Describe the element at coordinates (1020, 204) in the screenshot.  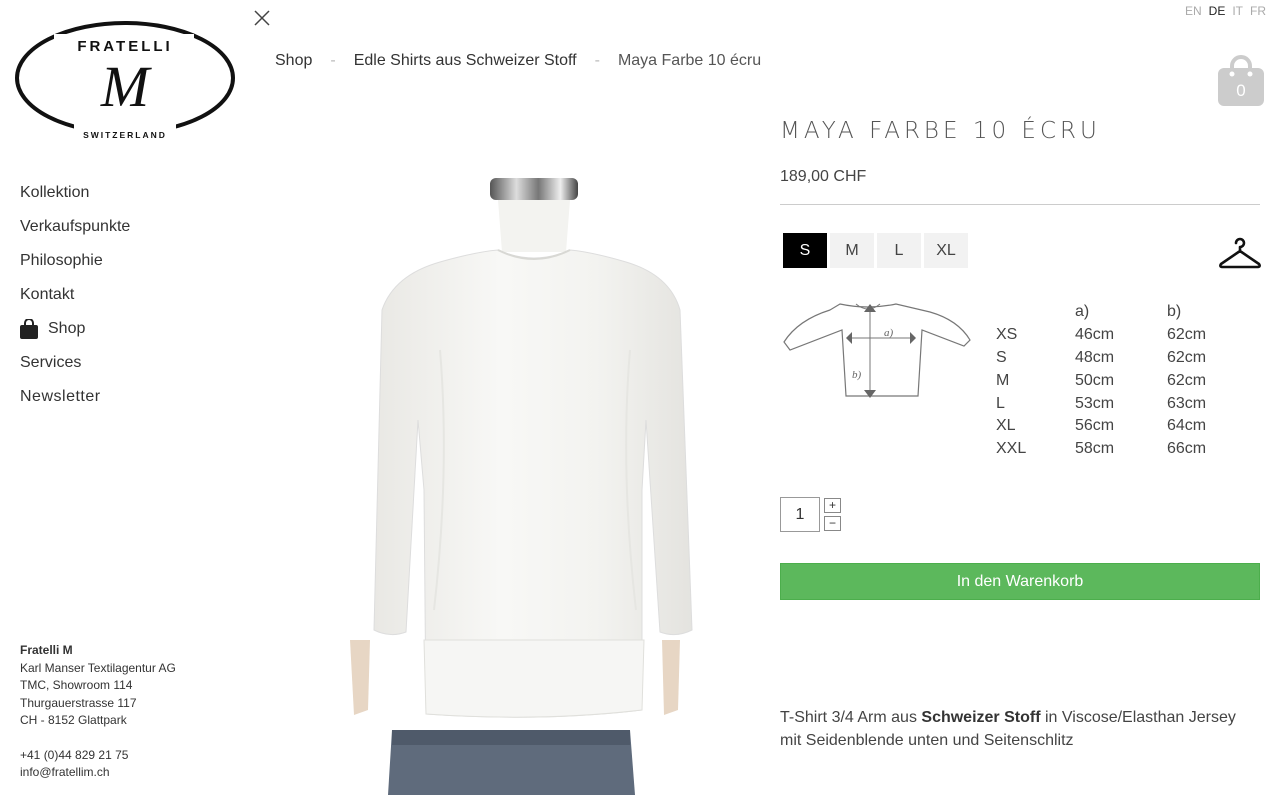
I see `divider` at that location.